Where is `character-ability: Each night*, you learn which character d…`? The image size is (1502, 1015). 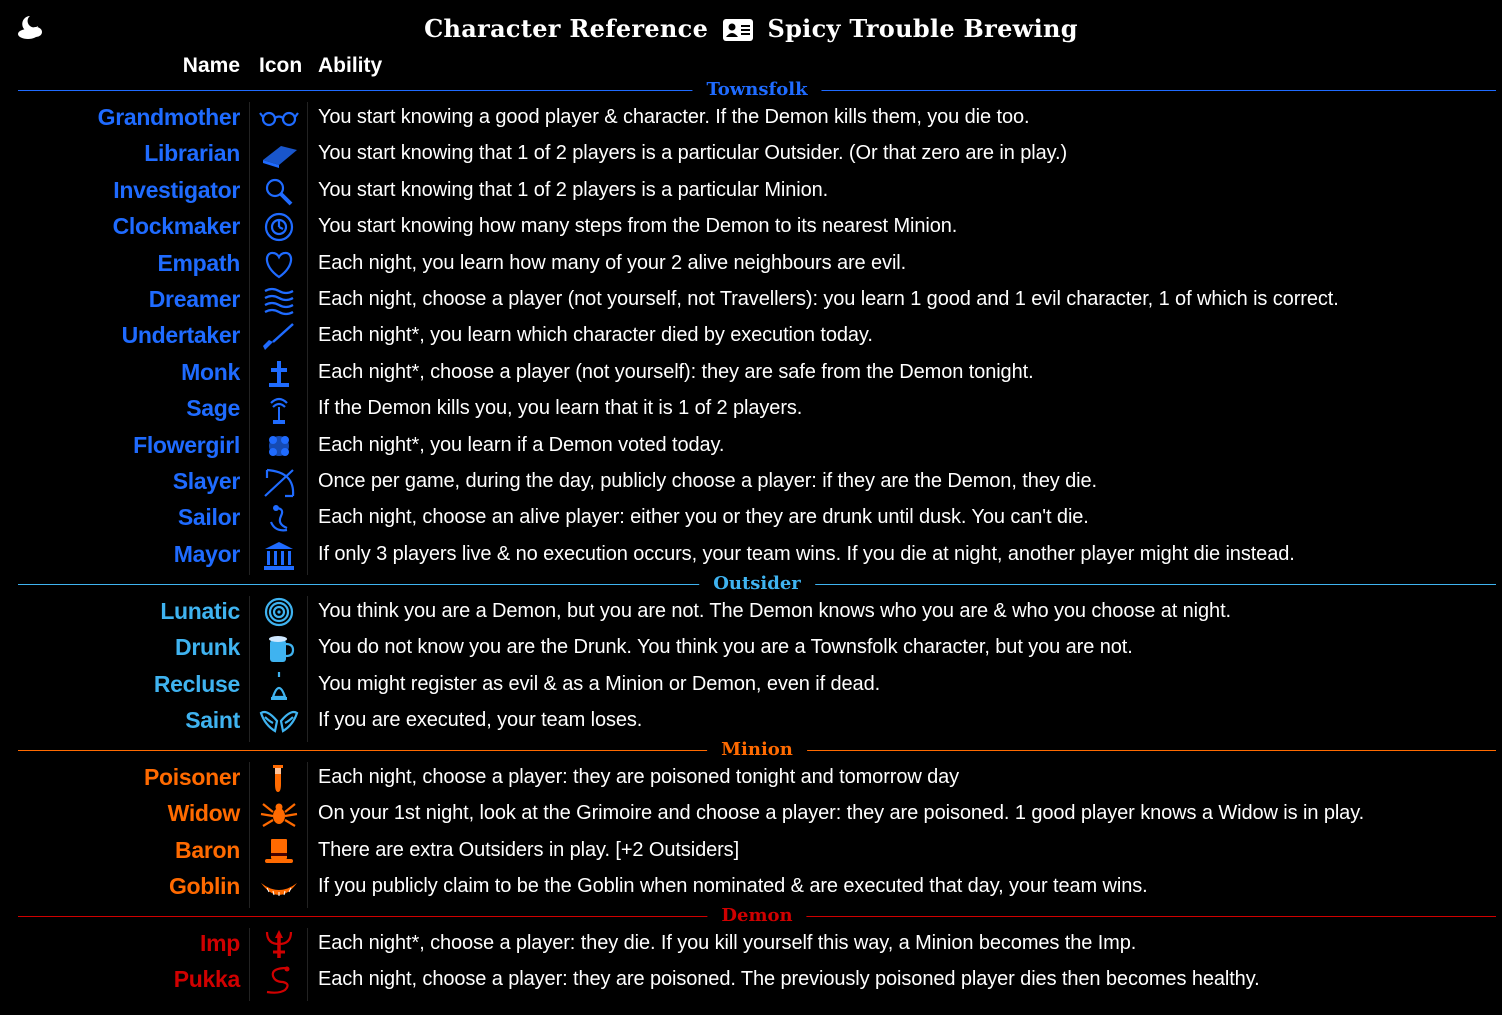
character-ability: Each night*, you learn which character d… is located at coordinates (595, 335).